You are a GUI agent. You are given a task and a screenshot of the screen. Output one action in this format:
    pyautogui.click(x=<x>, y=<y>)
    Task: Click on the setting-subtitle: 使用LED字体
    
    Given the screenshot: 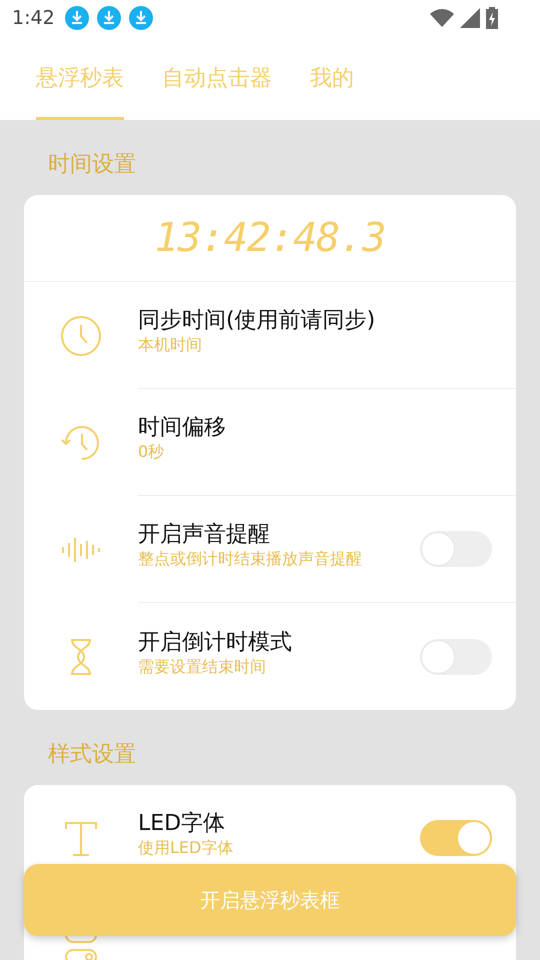 What is the action you would take?
    pyautogui.click(x=186, y=848)
    